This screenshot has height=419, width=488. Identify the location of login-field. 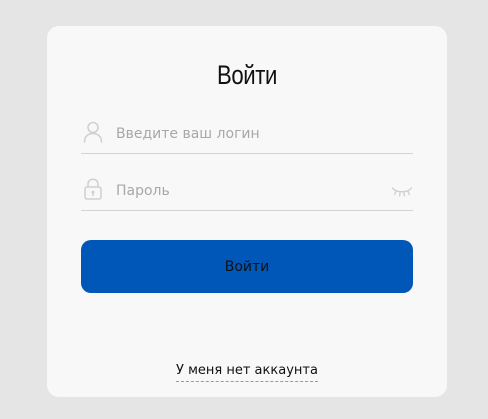
(247, 135).